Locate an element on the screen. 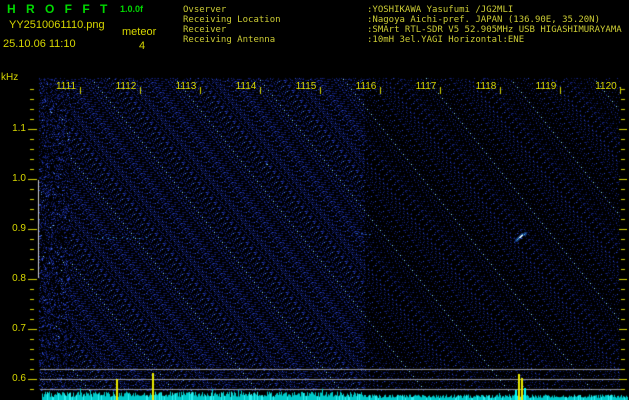  app-version: 1.0.0f is located at coordinates (132, 9).